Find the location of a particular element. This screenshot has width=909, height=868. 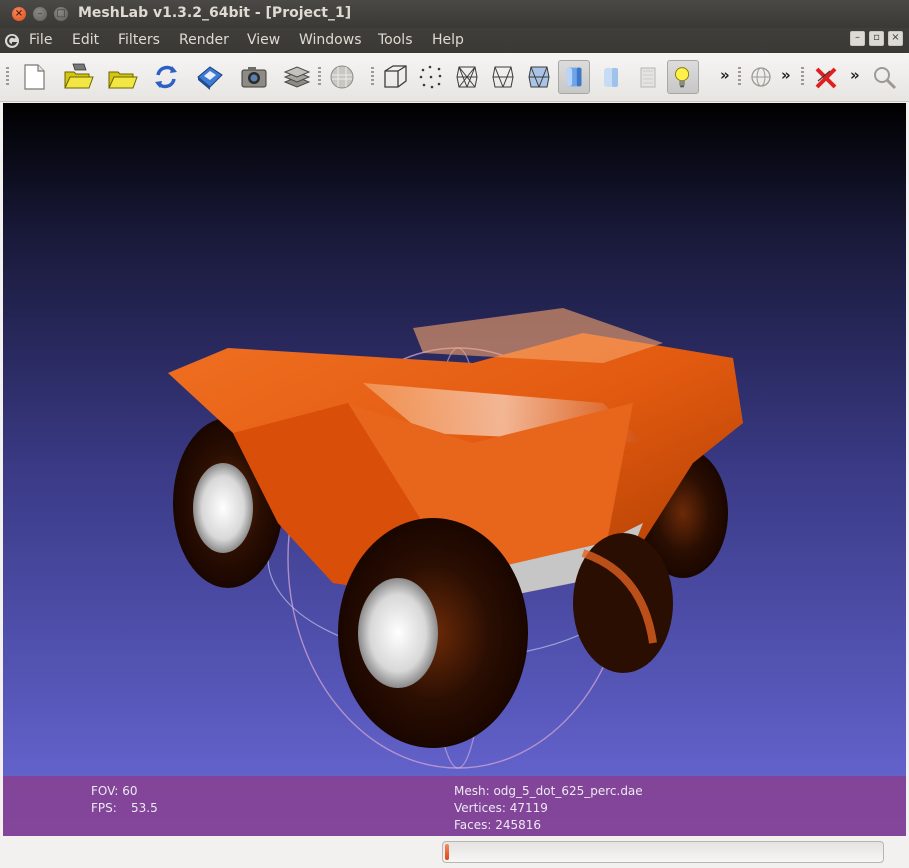

lighting-button is located at coordinates (683, 77).